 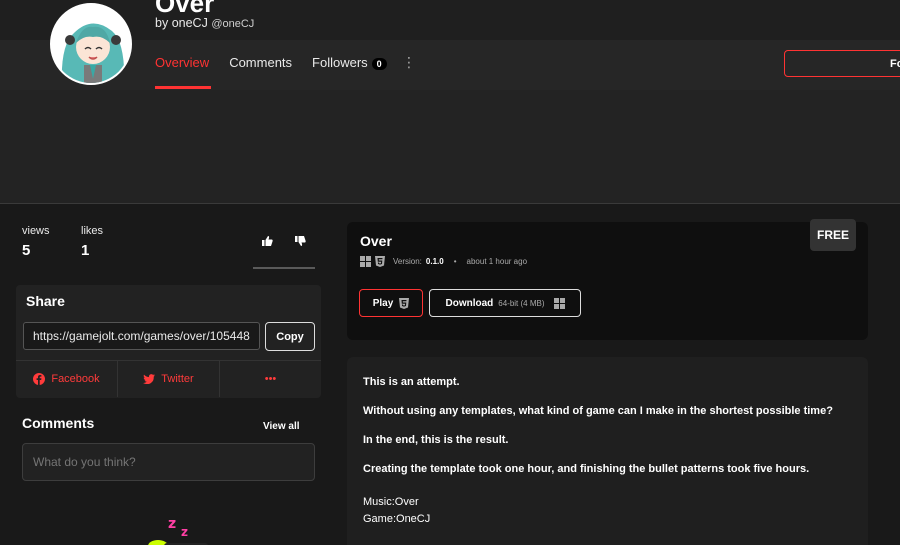 I want to click on more-share-button: •••, so click(x=270, y=379).